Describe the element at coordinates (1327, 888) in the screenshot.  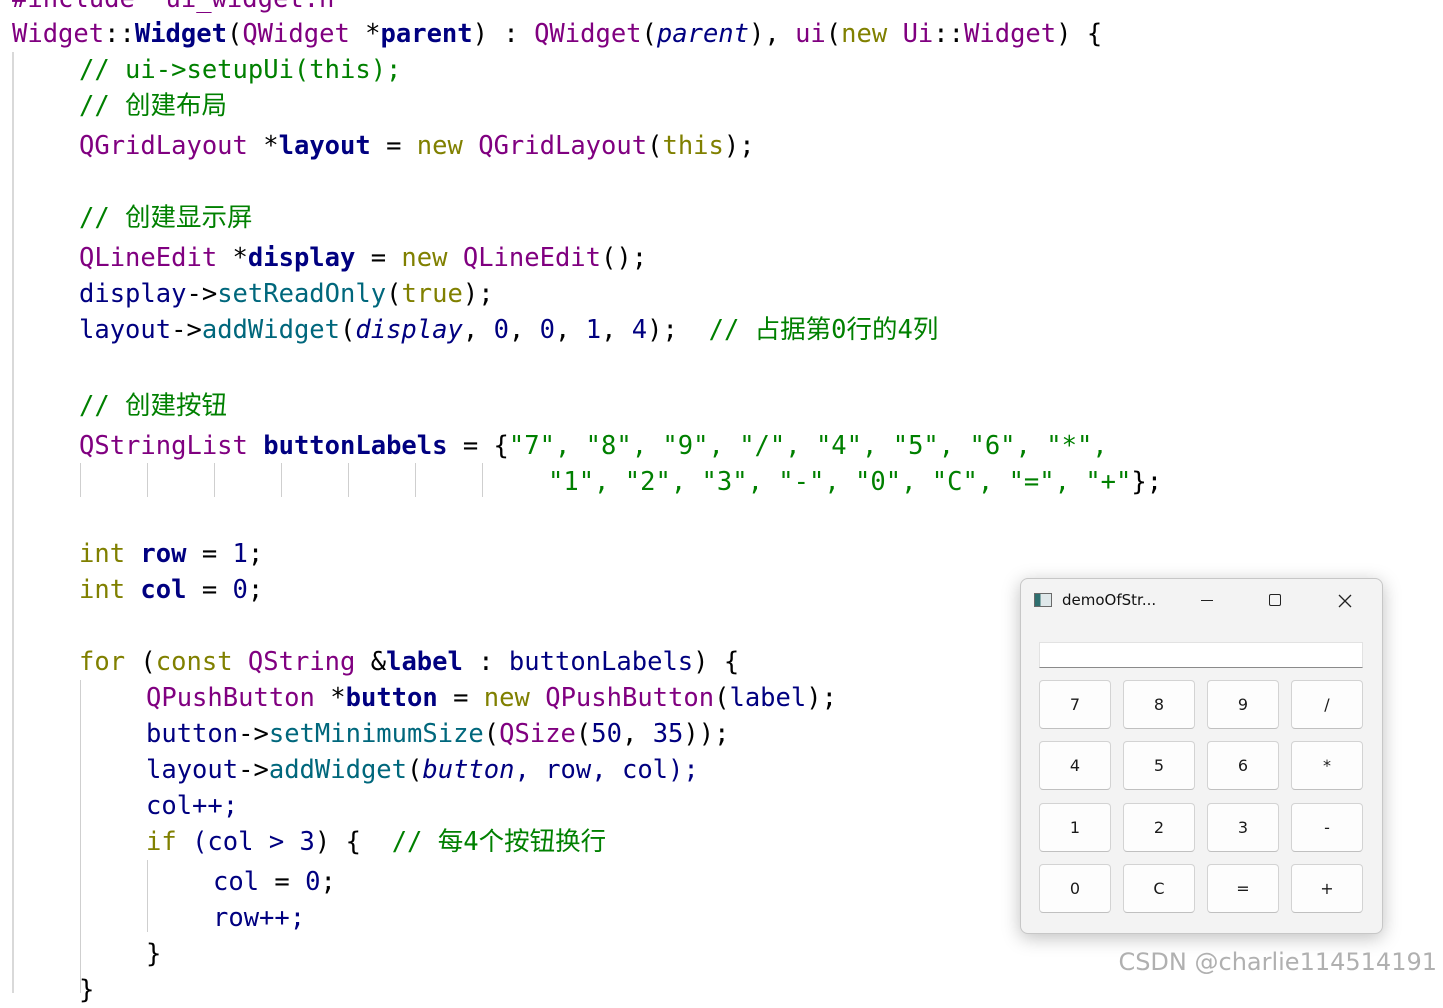
I see `calc-button-plus: +` at that location.